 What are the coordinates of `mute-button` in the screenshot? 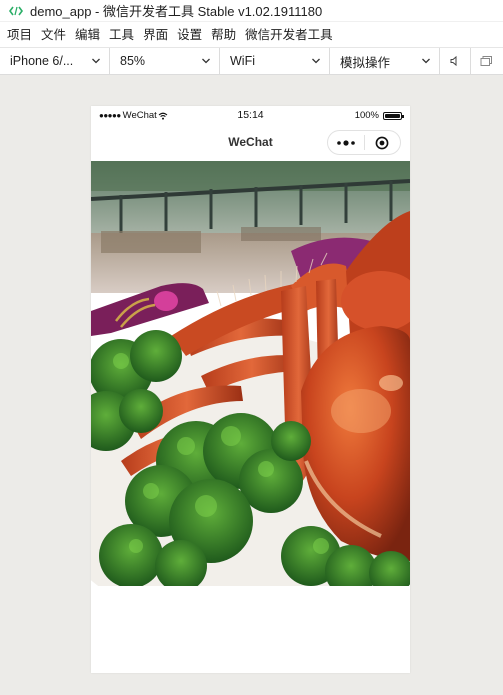 It's located at (455, 61).